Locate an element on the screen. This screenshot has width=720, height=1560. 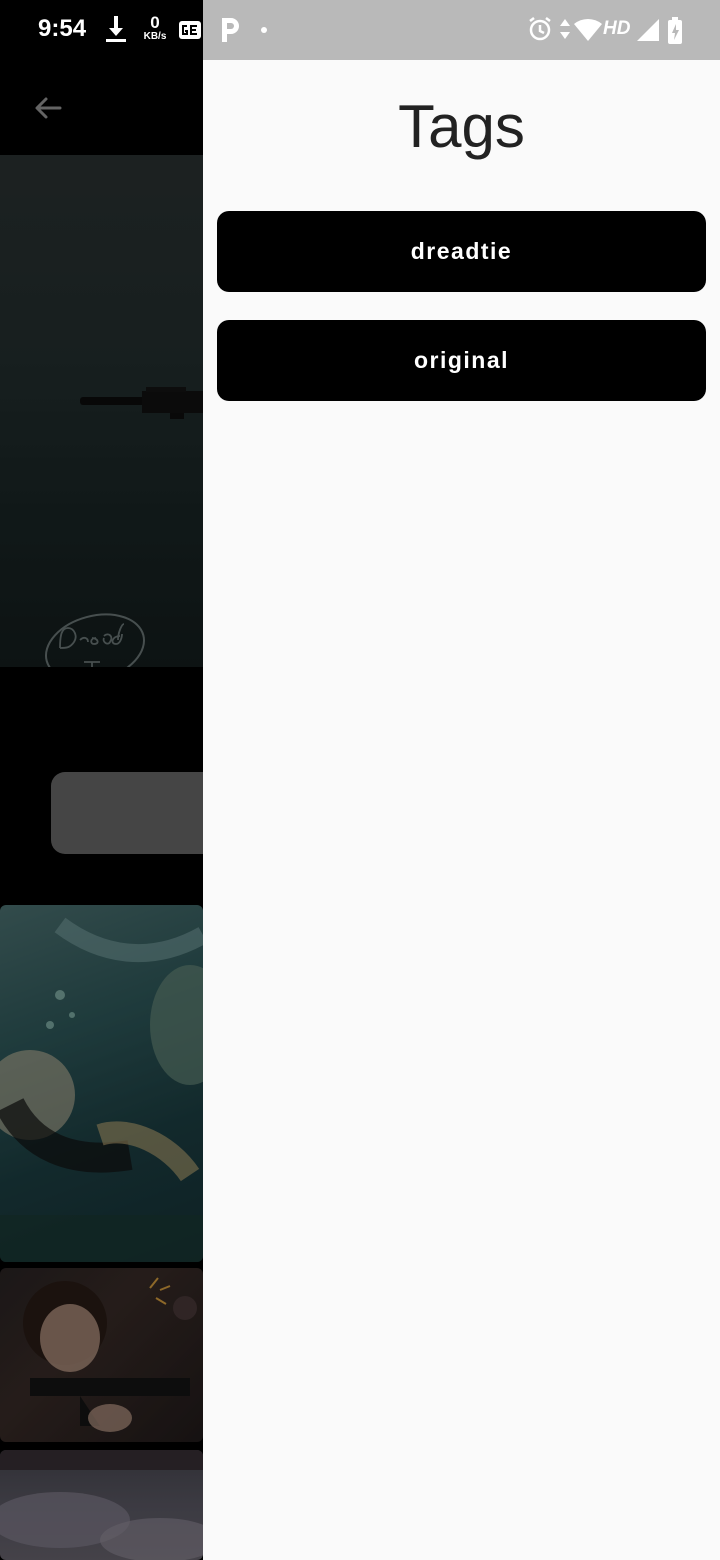
p-app-icon is located at coordinates (230, 30).